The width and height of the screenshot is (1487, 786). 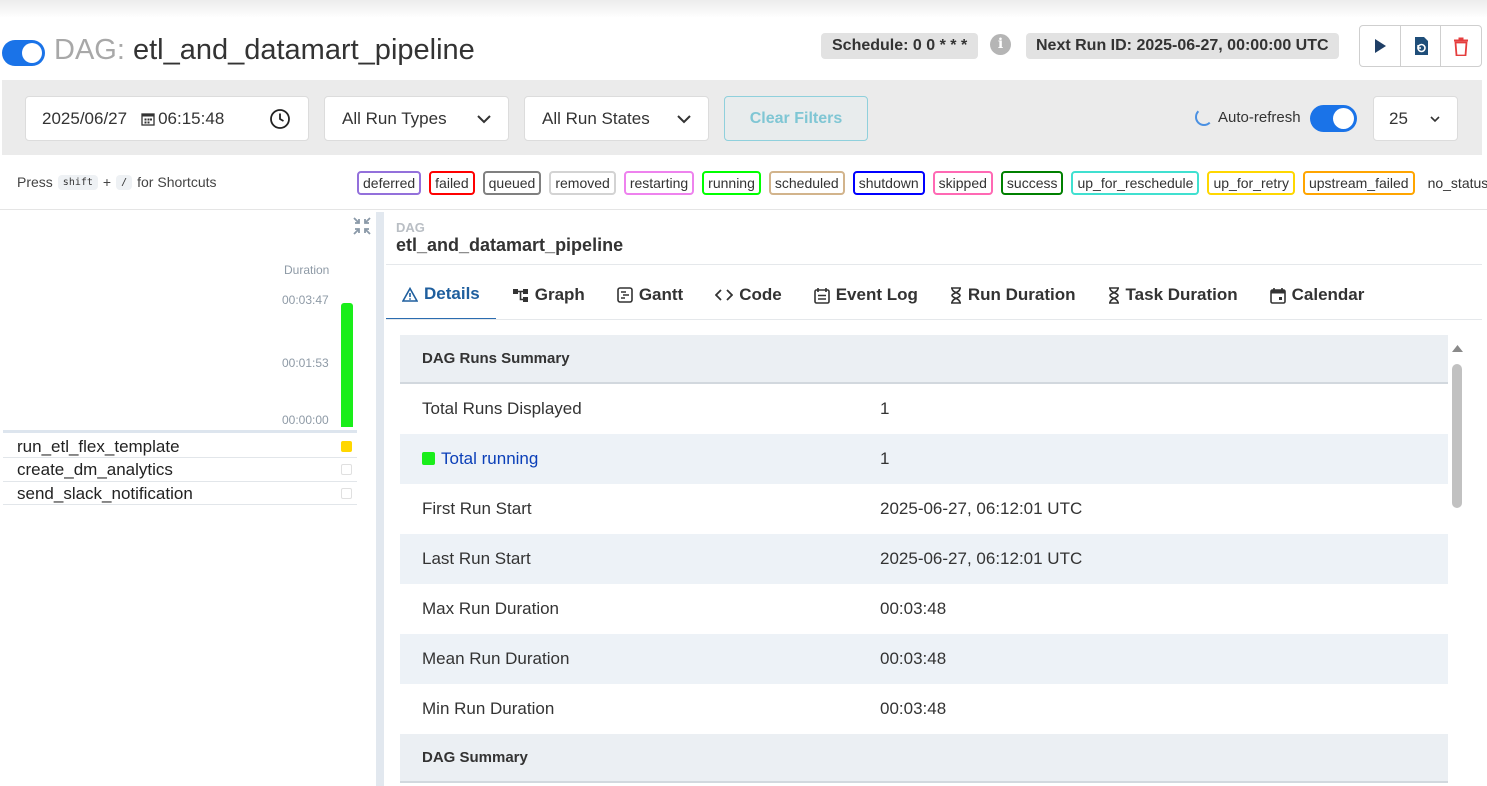 I want to click on run-states-select: All Run States, so click(x=616, y=118).